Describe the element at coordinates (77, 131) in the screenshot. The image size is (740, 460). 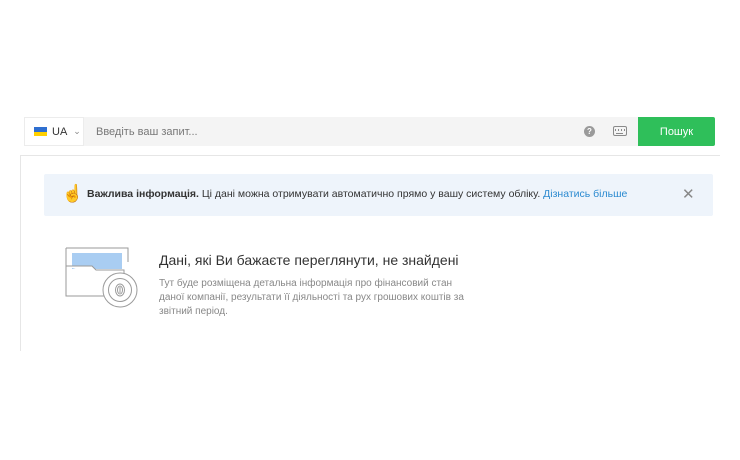
I see `chevron-down-icon: ⌄` at that location.